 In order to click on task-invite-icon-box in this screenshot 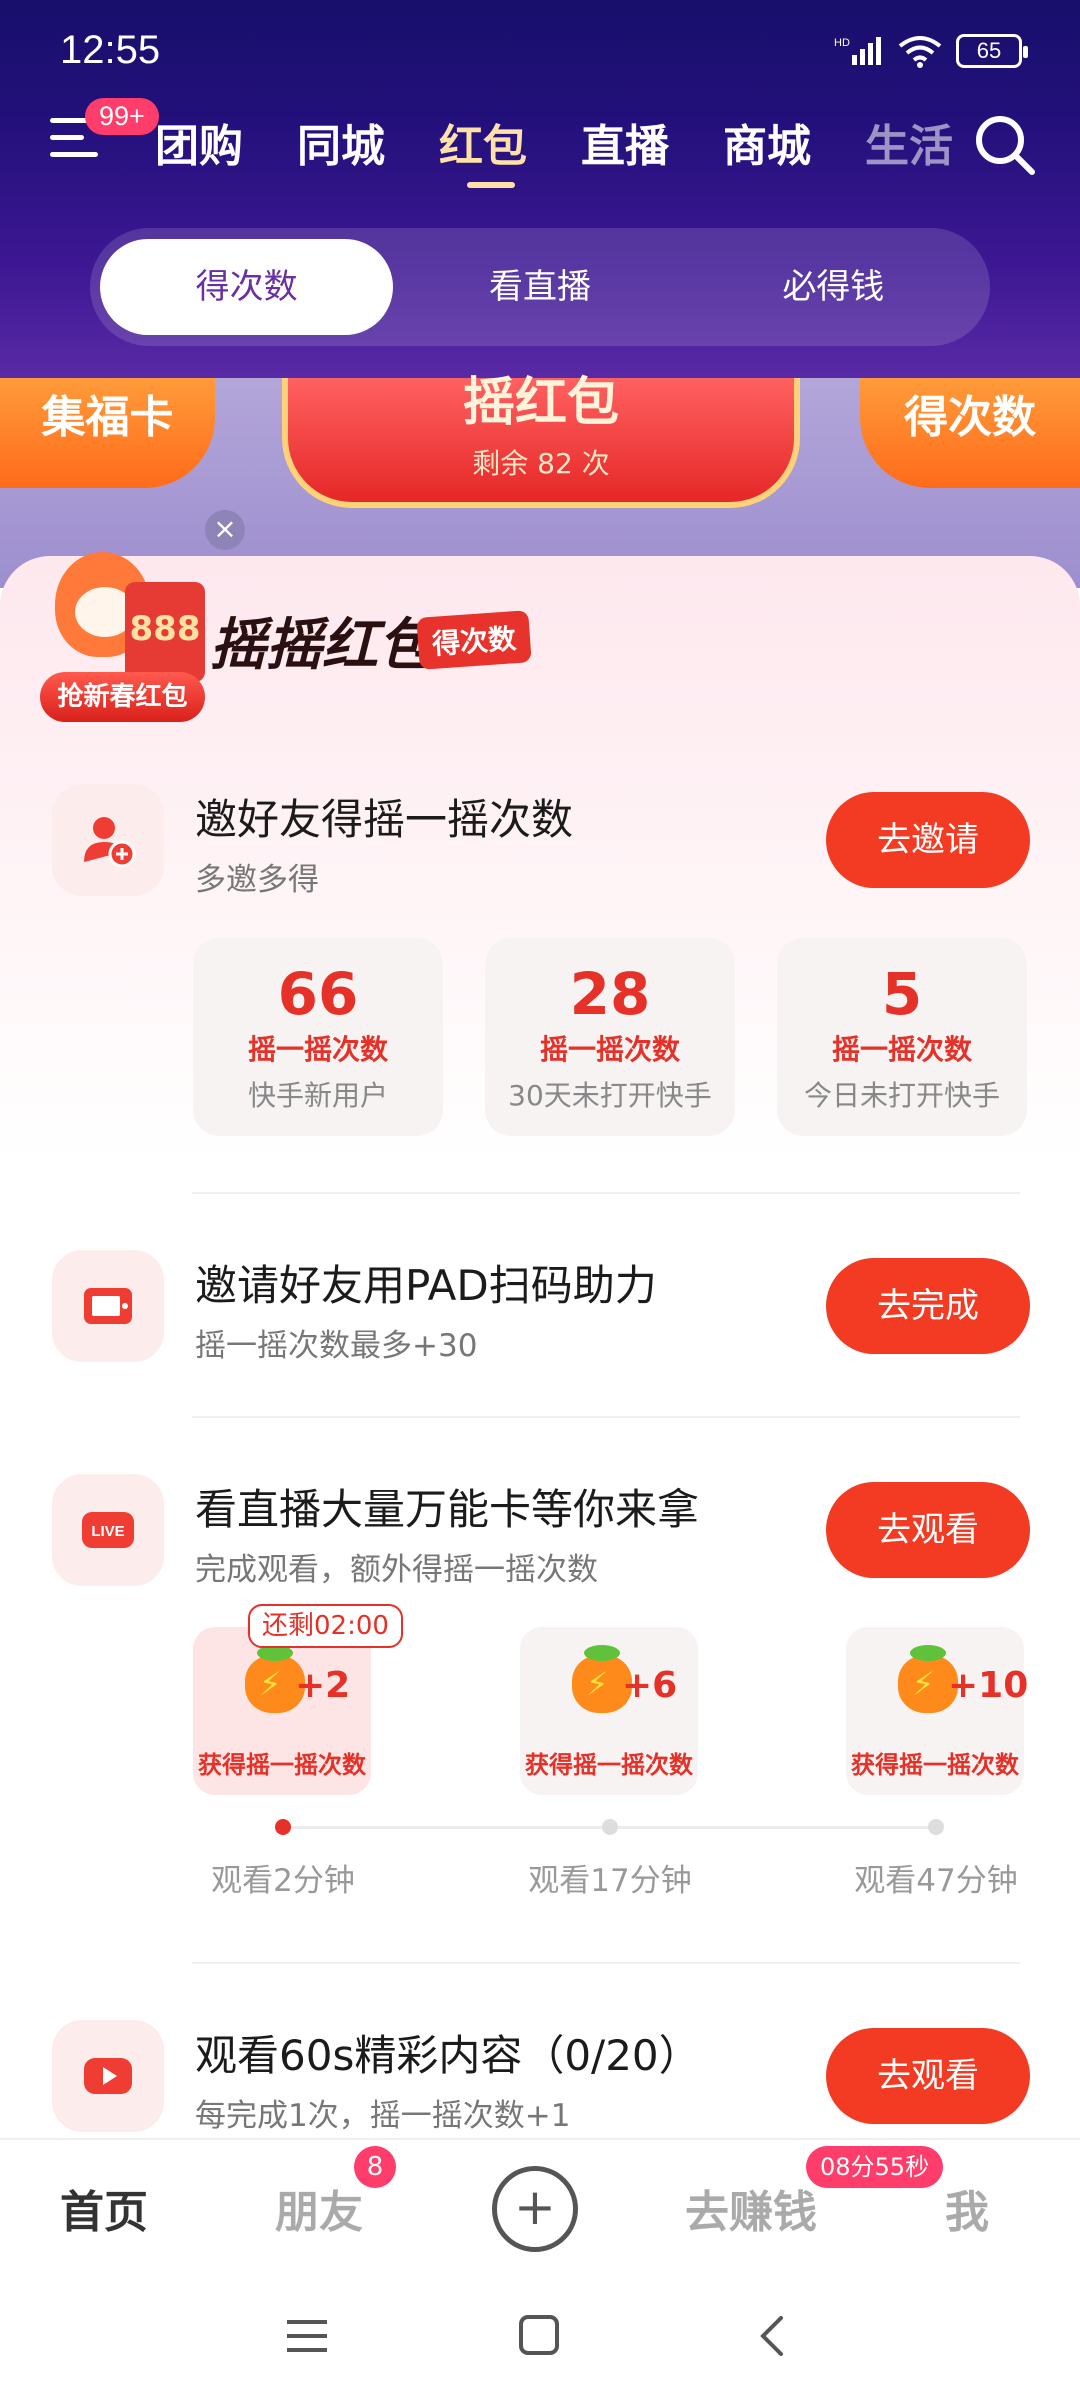, I will do `click(108, 840)`.